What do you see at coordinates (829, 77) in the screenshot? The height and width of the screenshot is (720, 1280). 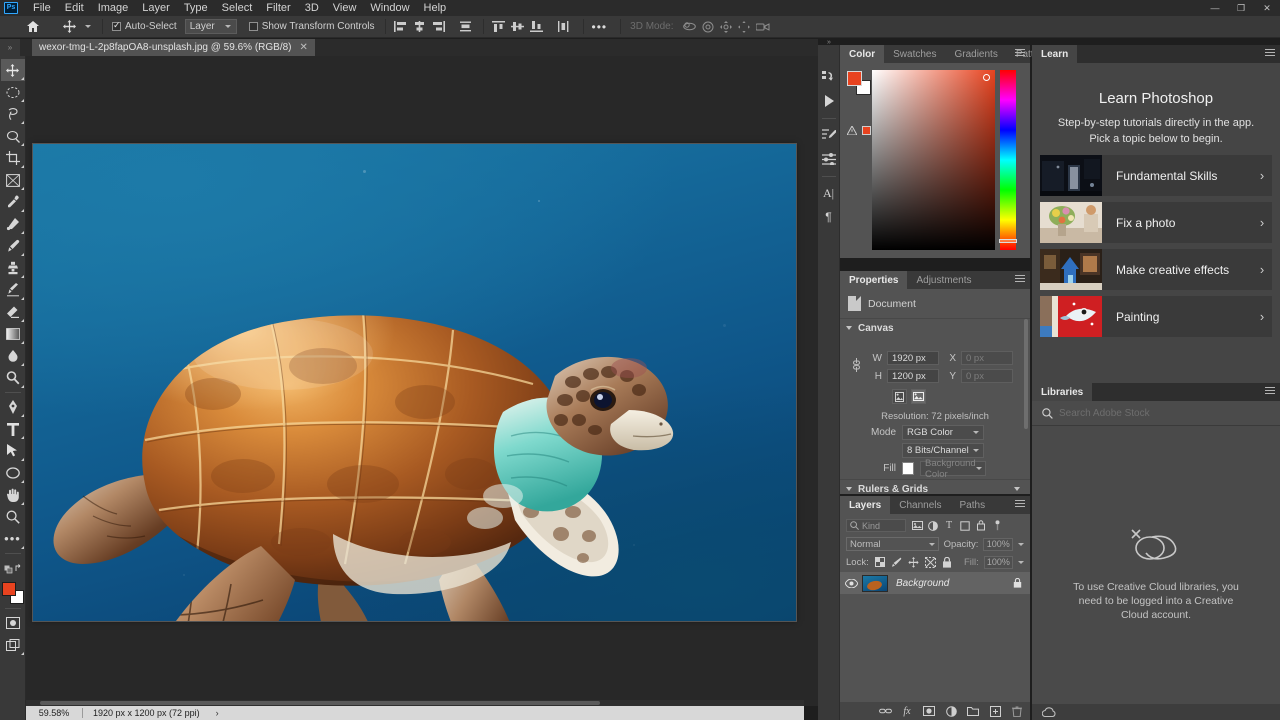 I see `history-icon` at bounding box center [829, 77].